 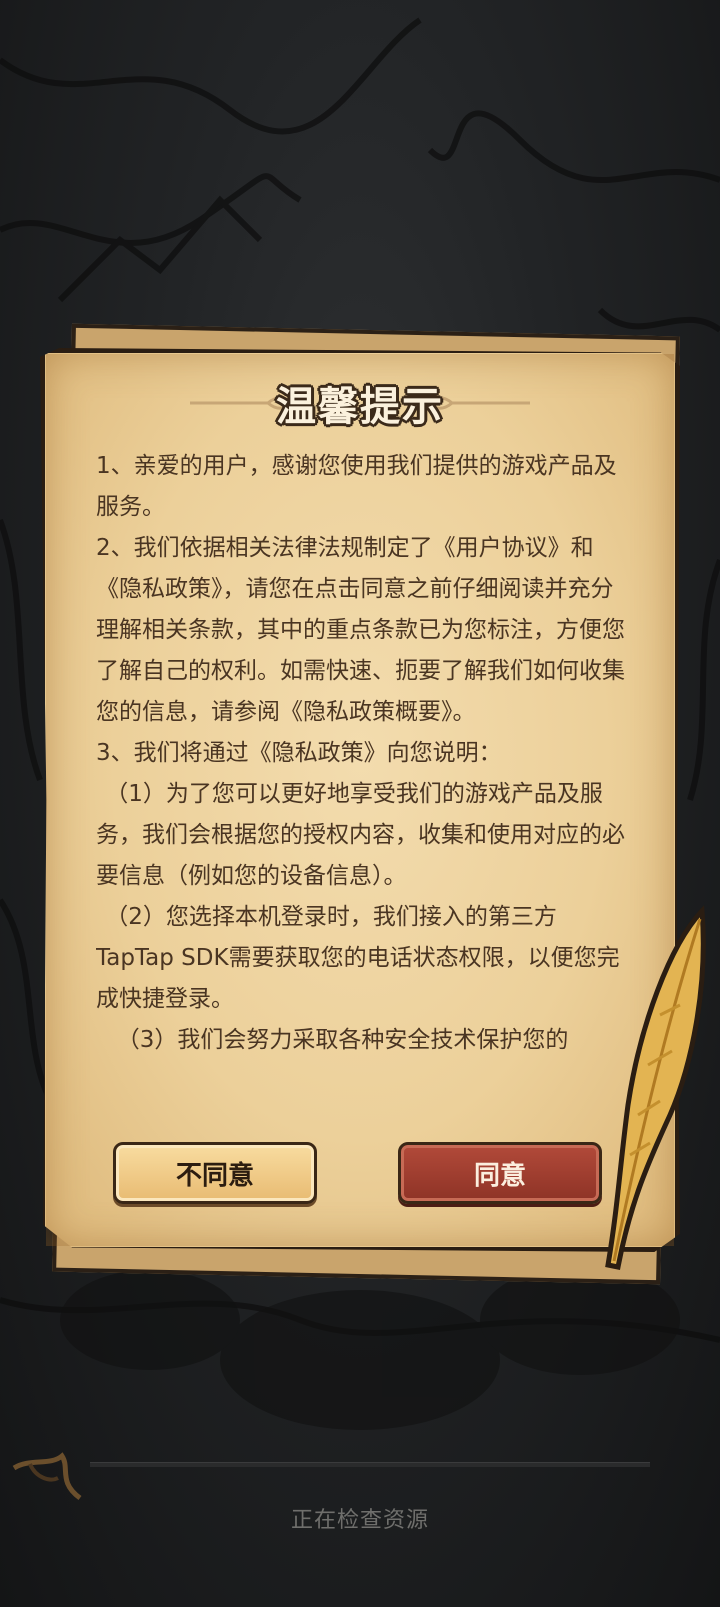 What do you see at coordinates (47, 1476) in the screenshot?
I see `branch-ornament-icon` at bounding box center [47, 1476].